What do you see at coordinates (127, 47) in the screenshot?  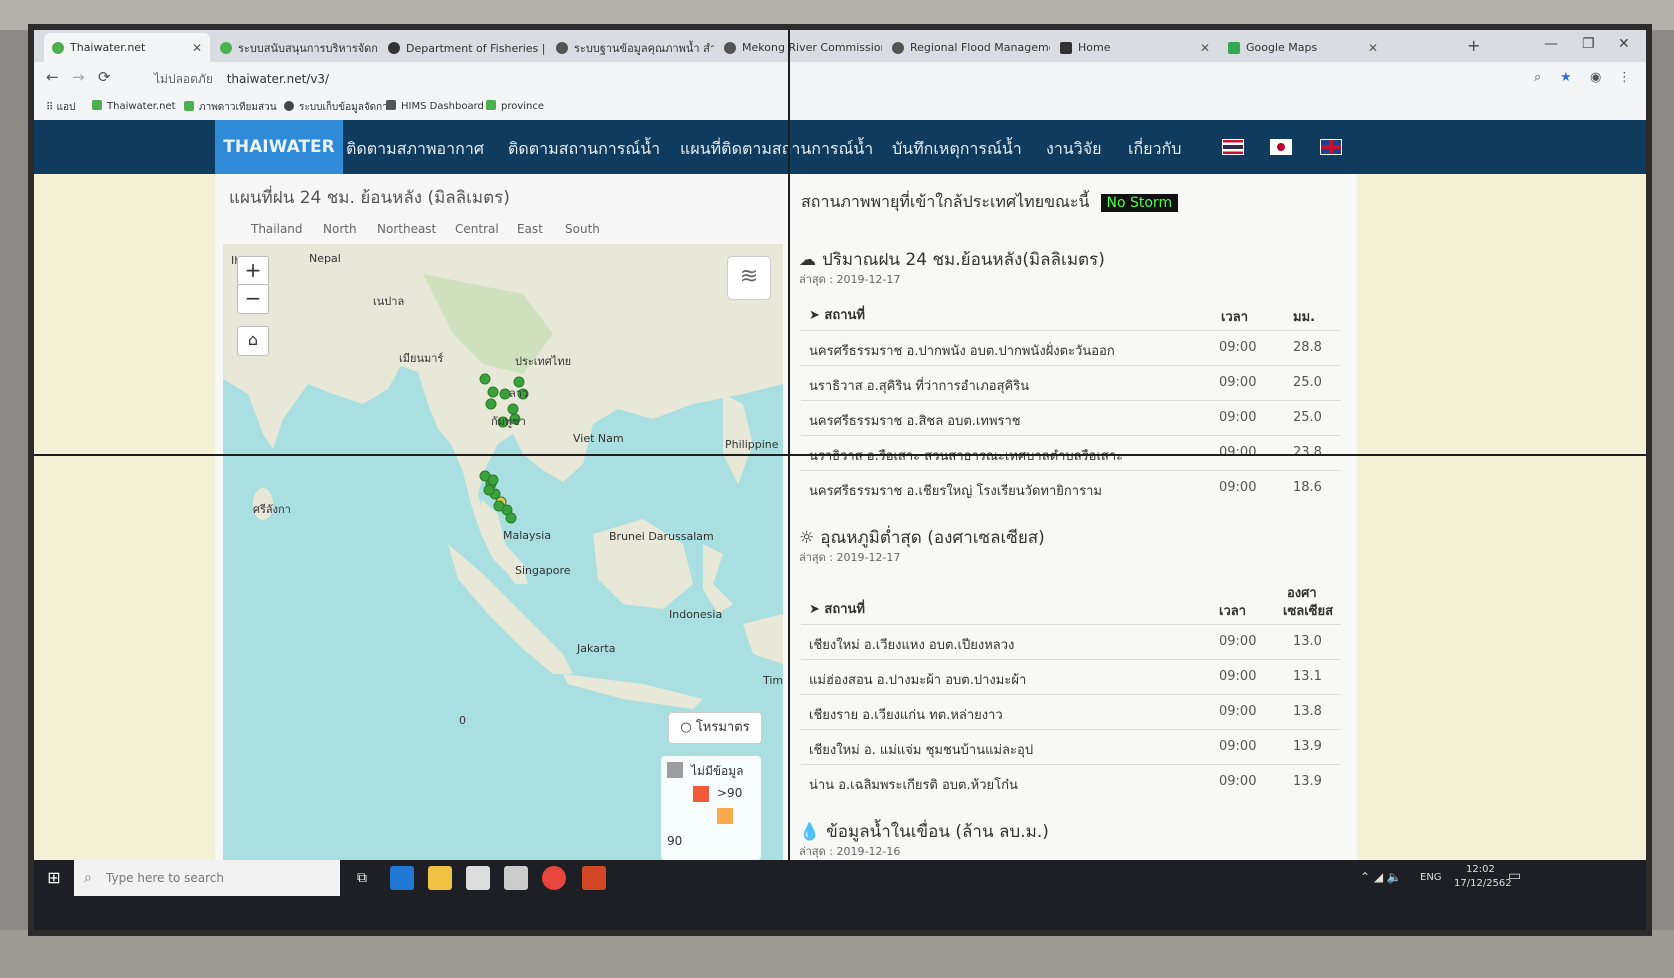 I see `tab-thaiwater: Thaiwater.net ✕` at bounding box center [127, 47].